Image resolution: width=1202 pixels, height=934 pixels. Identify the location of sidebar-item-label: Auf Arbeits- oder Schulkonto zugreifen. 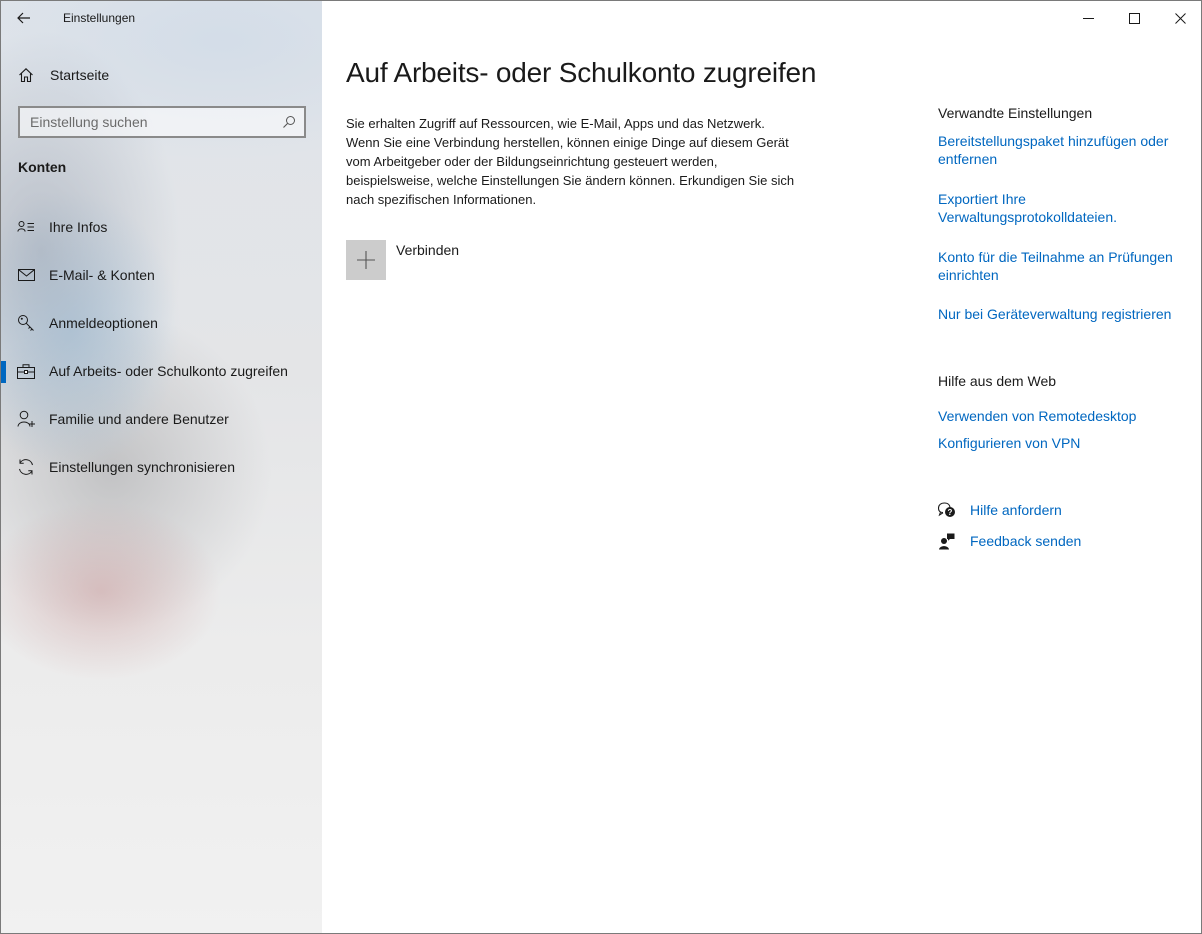
(168, 371).